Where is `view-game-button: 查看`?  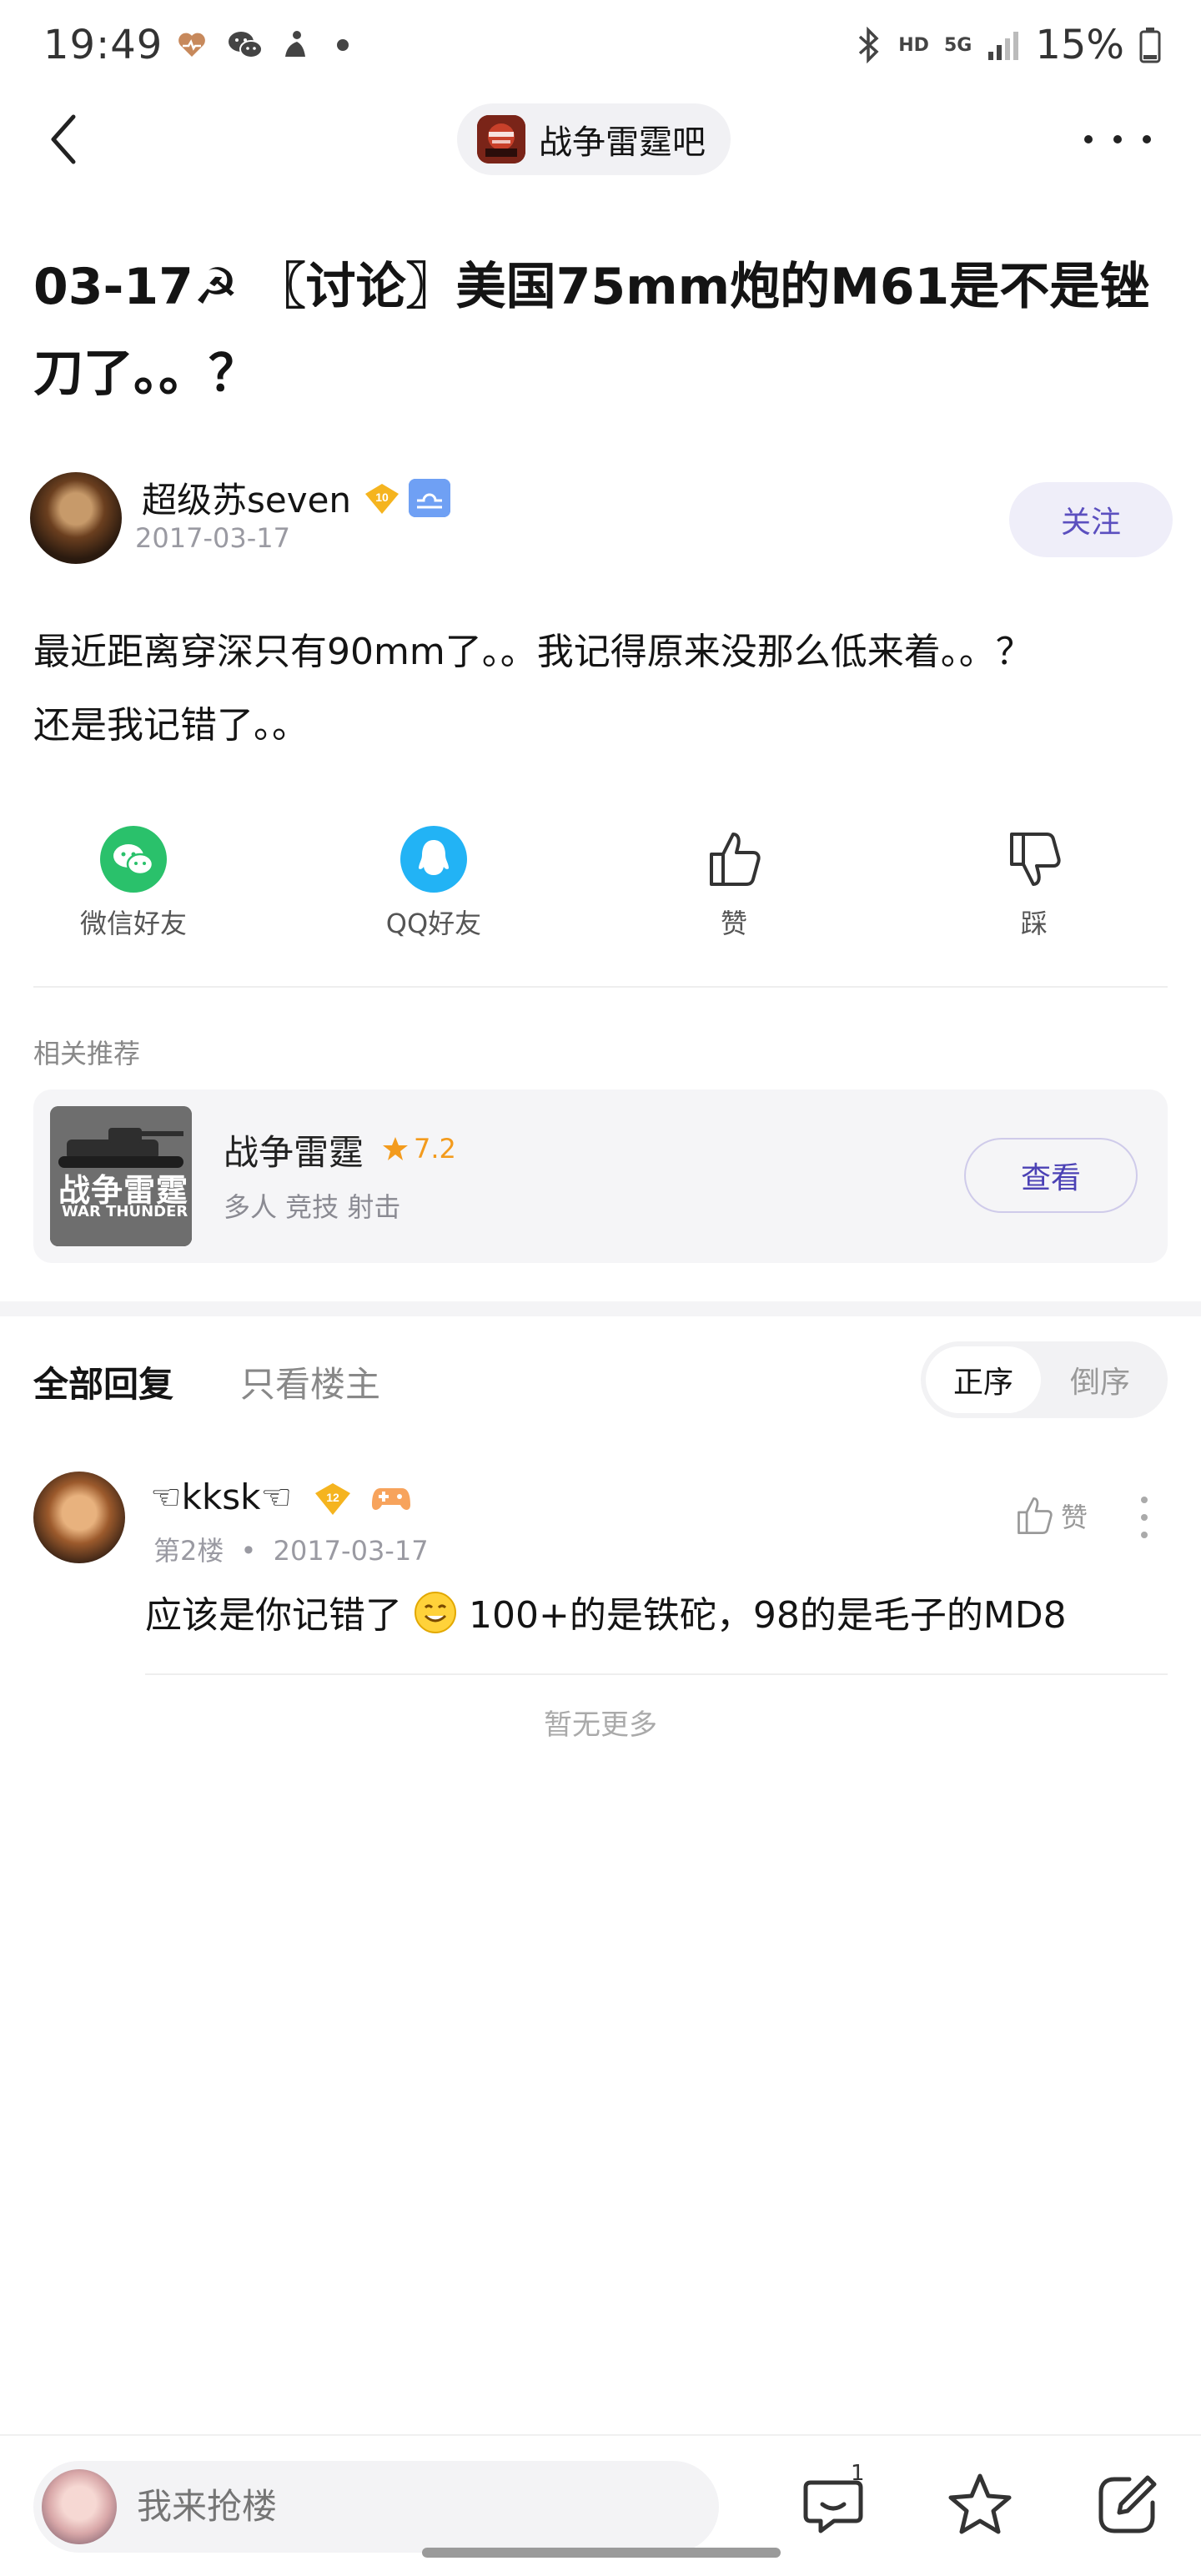 view-game-button: 查看 is located at coordinates (1051, 1175).